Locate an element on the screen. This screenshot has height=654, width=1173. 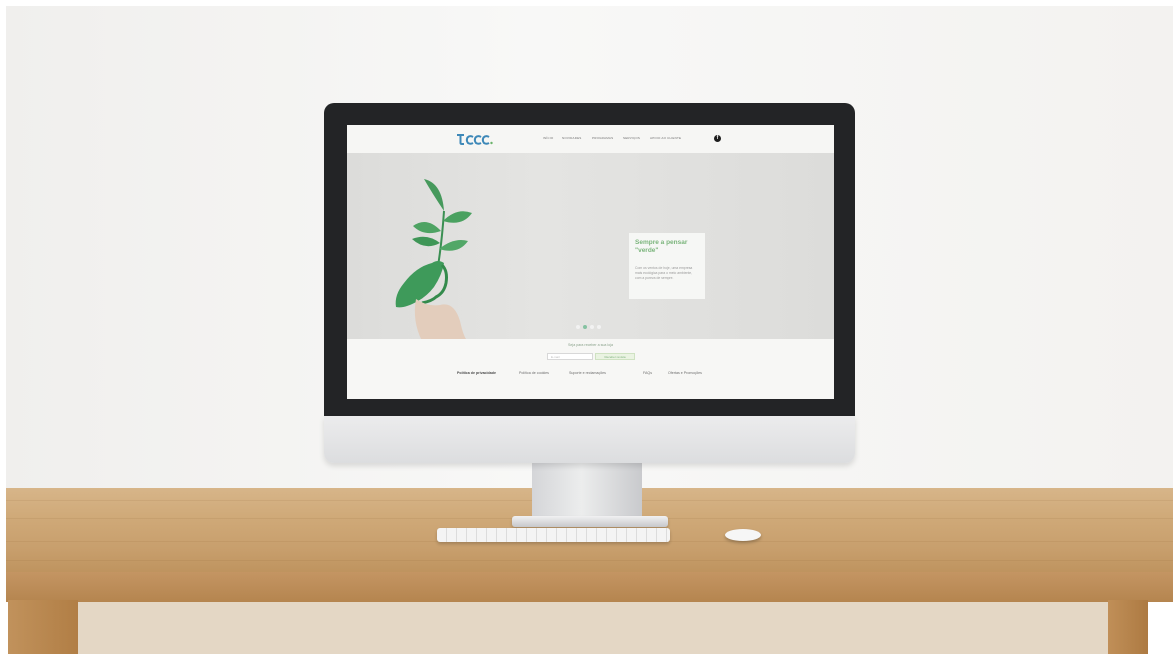
footer-link-ofertas: Ofertas e Promoções is located at coordinates (685, 373).